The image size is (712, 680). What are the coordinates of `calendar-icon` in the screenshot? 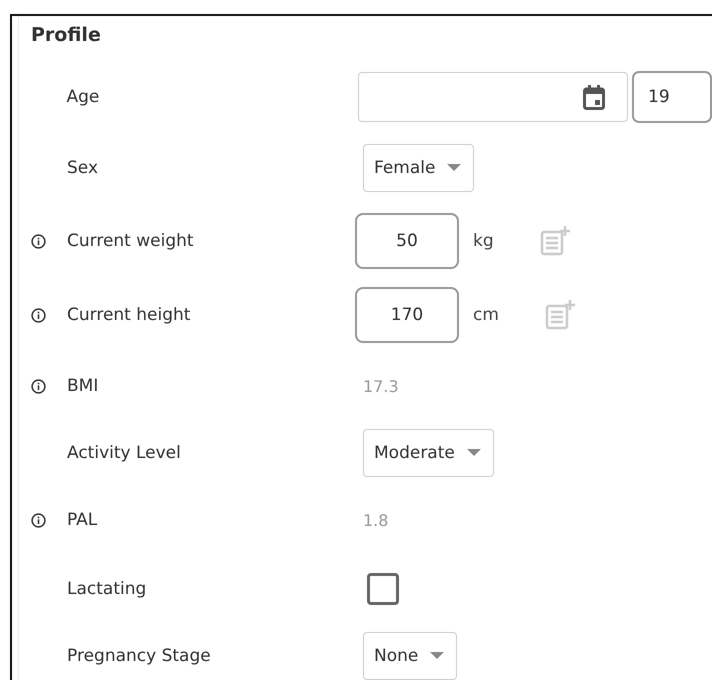 It's located at (594, 97).